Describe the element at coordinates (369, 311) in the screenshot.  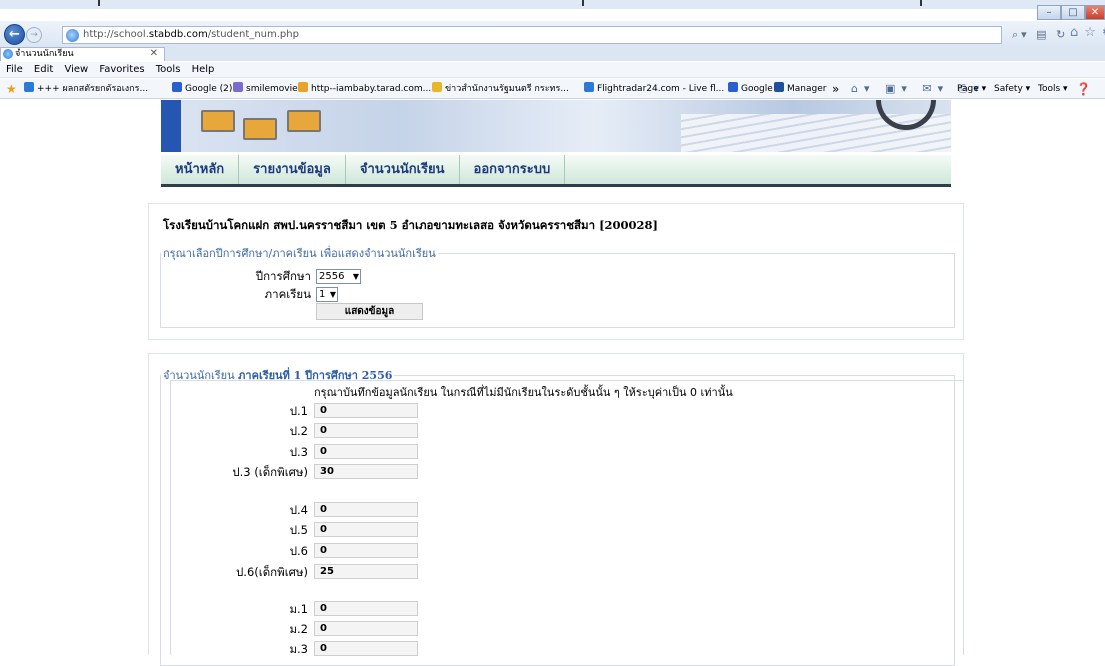
I see `show-data-button: แสดงข้อมูล` at that location.